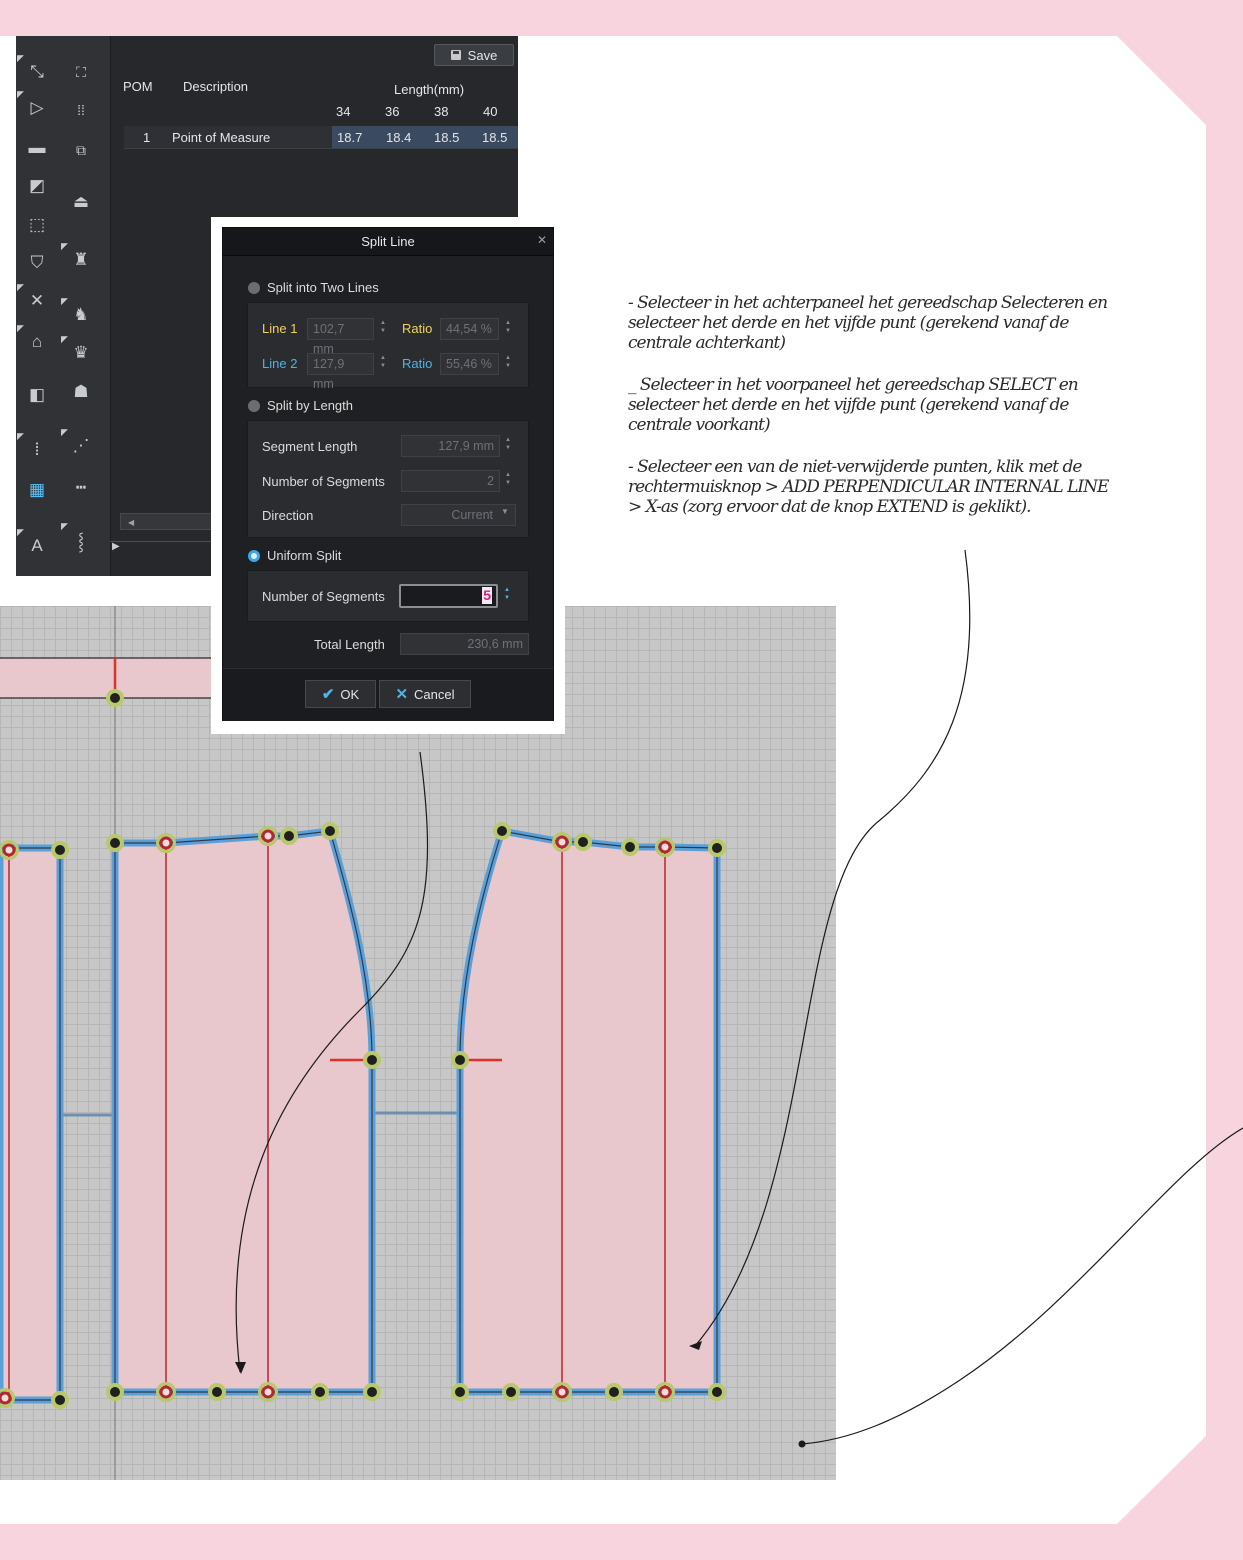 This screenshot has width=1243, height=1560. Describe the element at coordinates (450, 481) in the screenshot. I see `number-of-segments-field: 2` at that location.